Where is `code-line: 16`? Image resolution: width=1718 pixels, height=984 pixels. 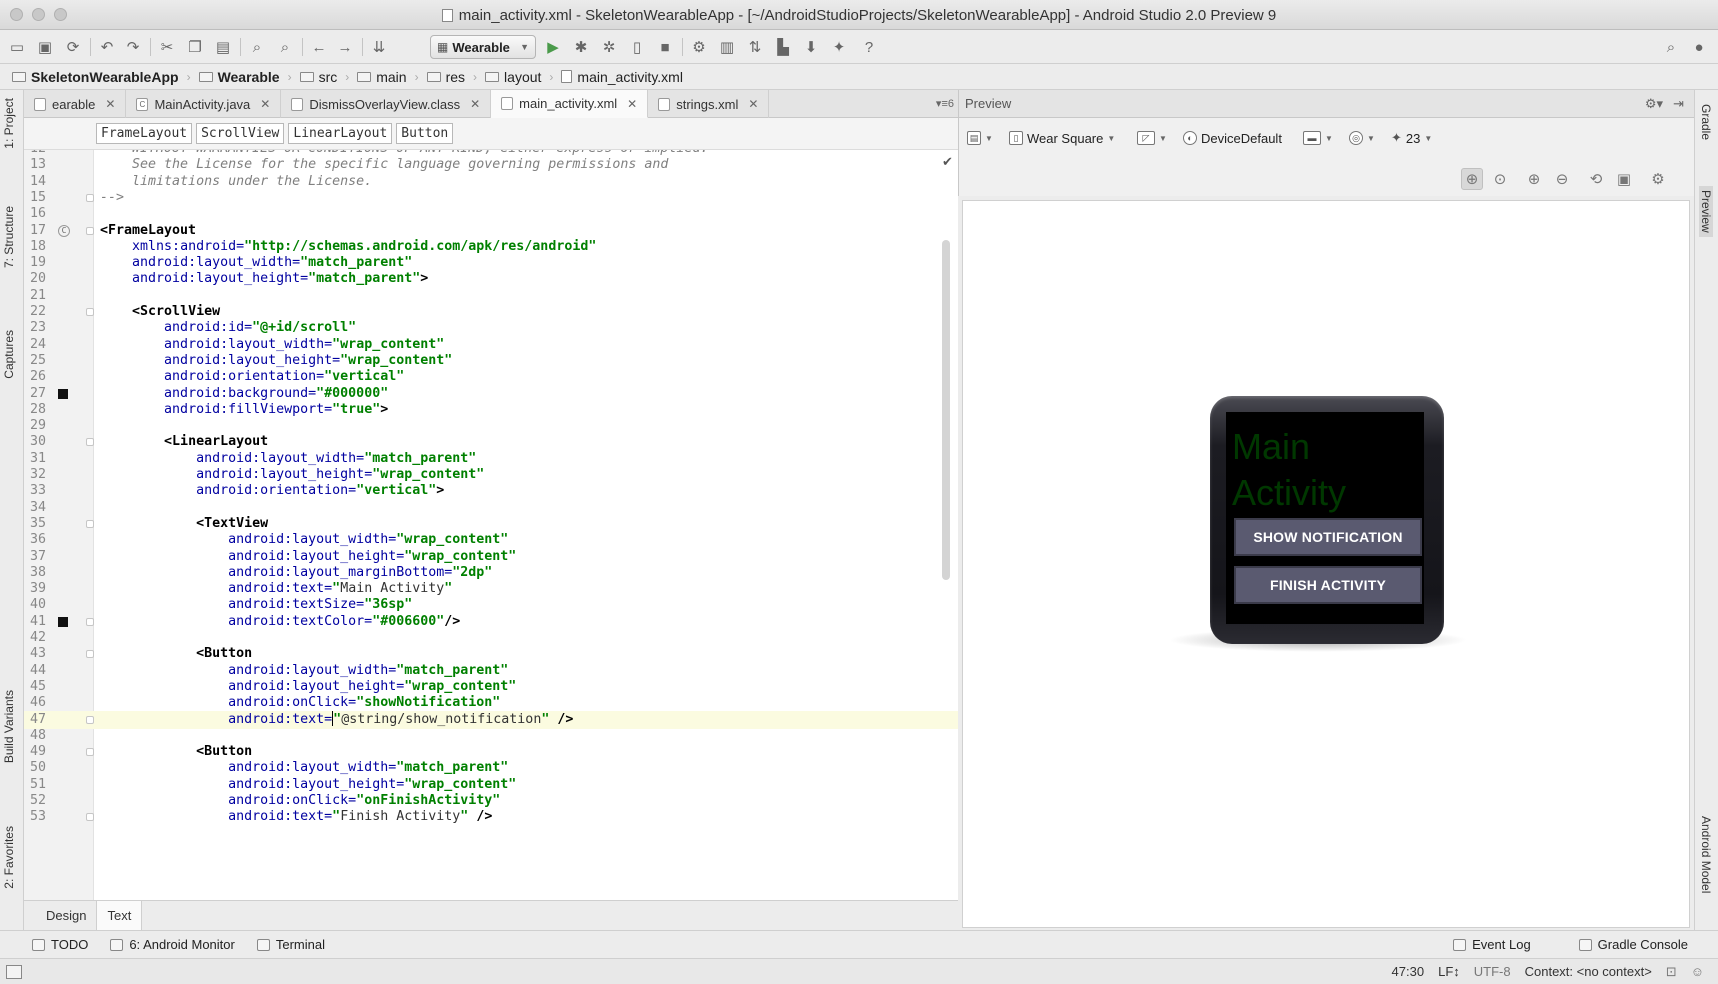 code-line: 16 is located at coordinates (491, 214).